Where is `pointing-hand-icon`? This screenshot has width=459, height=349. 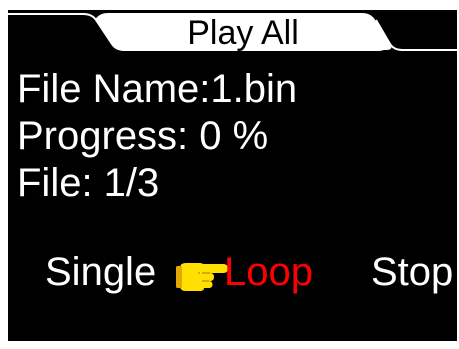
pointing-hand-icon is located at coordinates (202, 277).